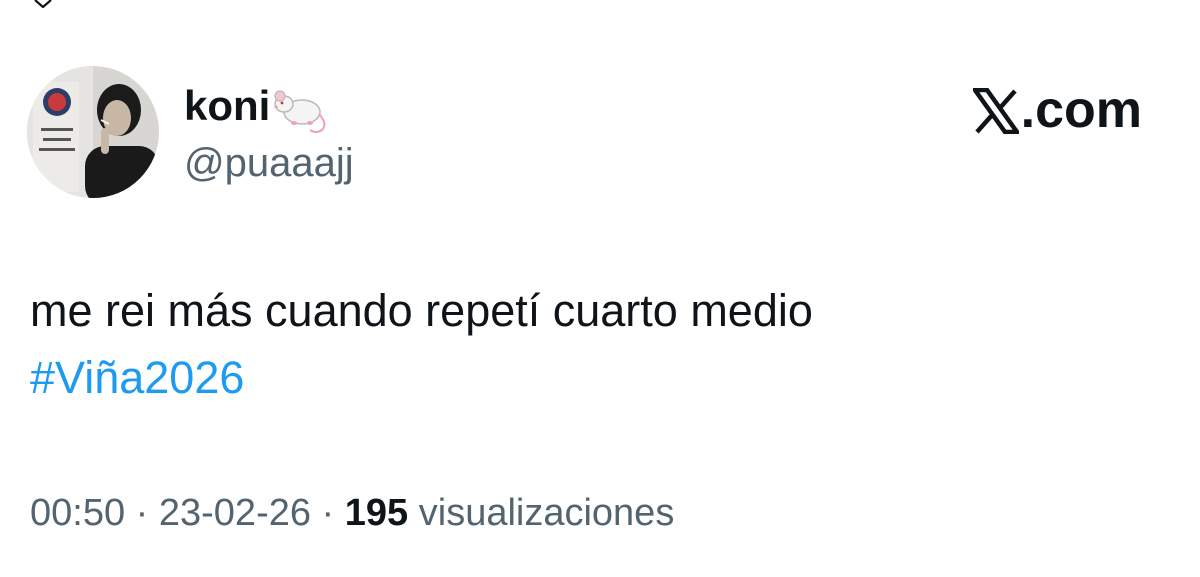 This screenshot has height=577, width=1200. Describe the element at coordinates (77, 513) in the screenshot. I see `tweet-time: 00:50` at that location.